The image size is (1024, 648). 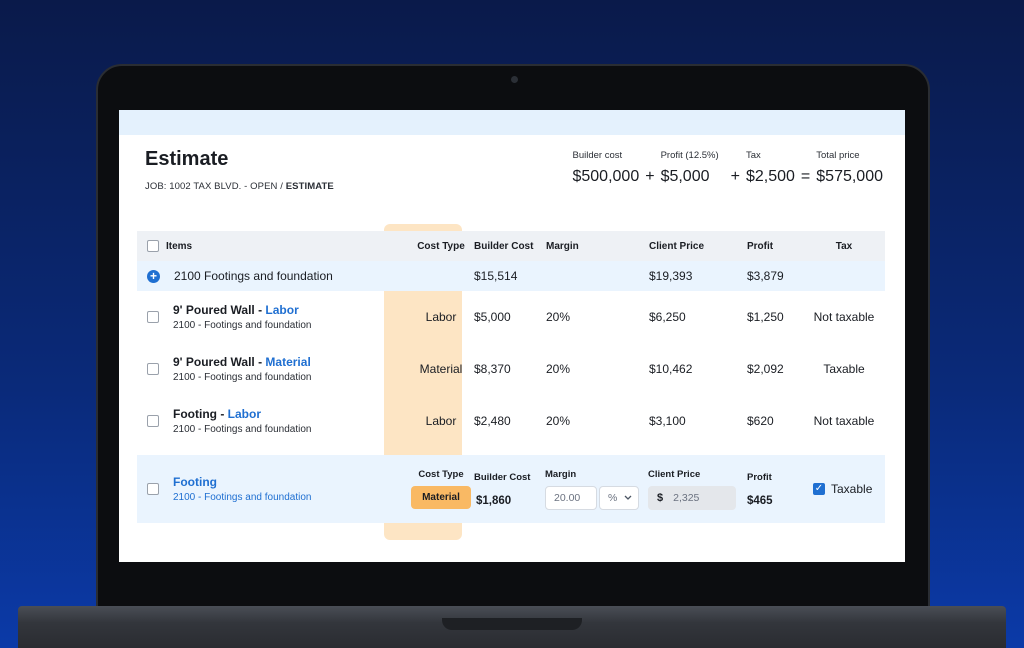 I want to click on profit-edit: Profit $465, so click(x=760, y=489).